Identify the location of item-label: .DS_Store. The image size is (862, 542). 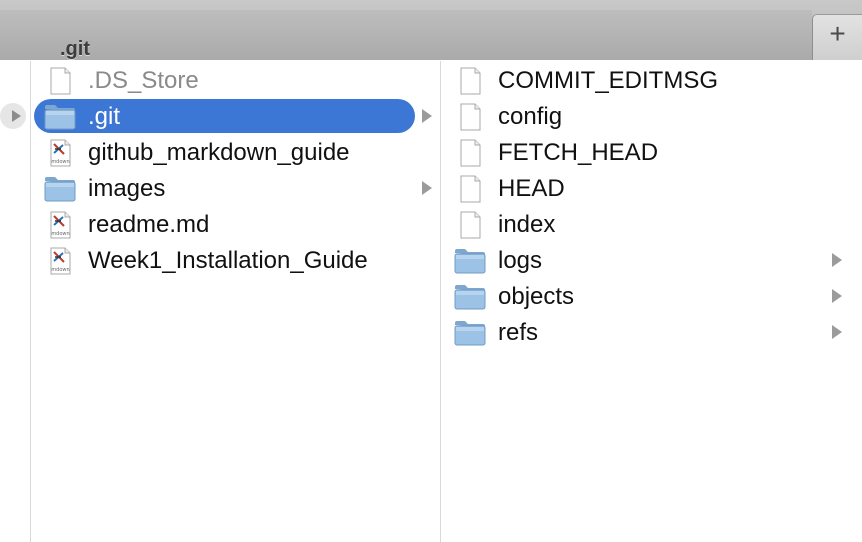
(143, 80).